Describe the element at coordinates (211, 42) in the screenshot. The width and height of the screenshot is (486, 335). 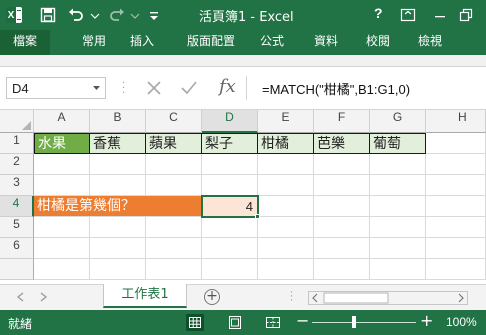
I see `tab-page-layout: 版面配置` at that location.